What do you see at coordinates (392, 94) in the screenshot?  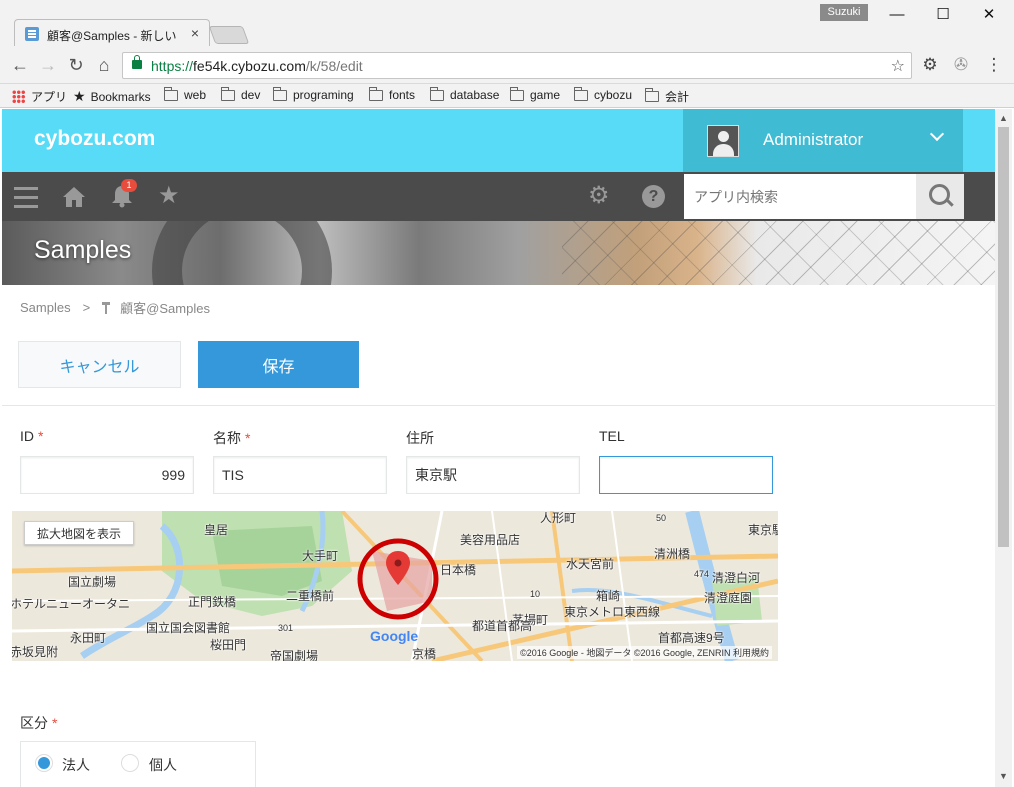 I see `bookmark-folder-fonts: fonts` at bounding box center [392, 94].